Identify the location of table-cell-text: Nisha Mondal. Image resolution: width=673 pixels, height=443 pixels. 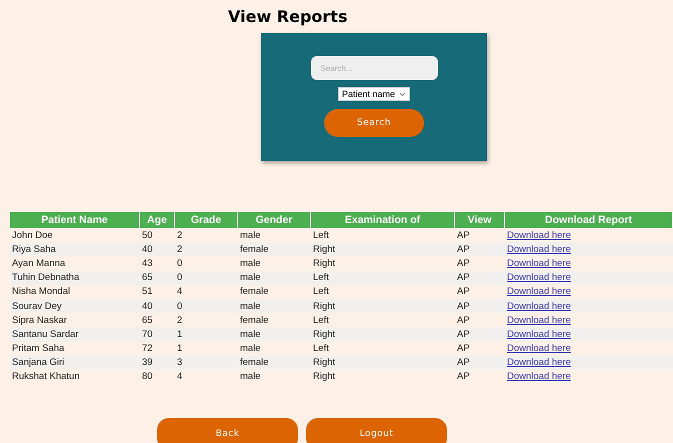
(41, 292).